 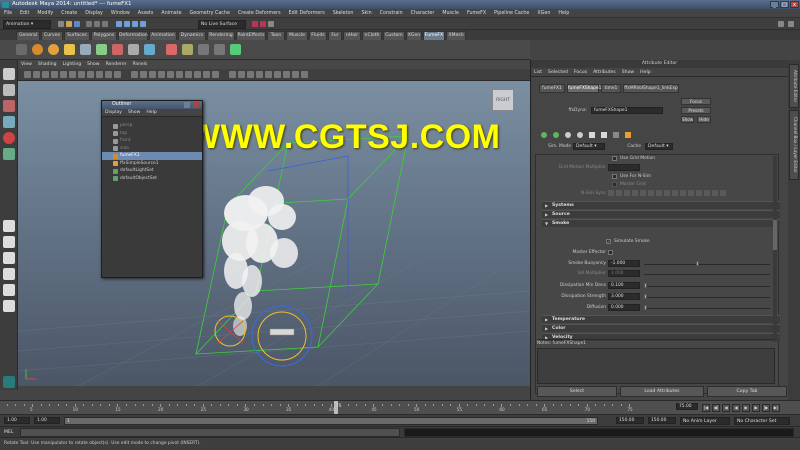 What do you see at coordinates (89, 24) in the screenshot?
I see `select-hierarchy-icon` at bounding box center [89, 24].